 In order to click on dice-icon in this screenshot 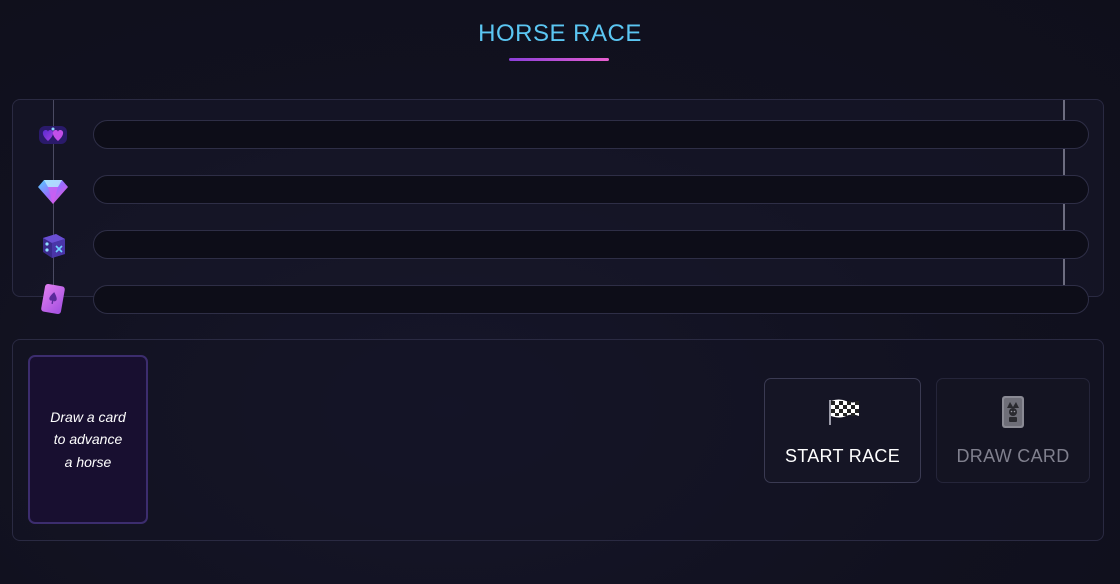, I will do `click(53, 245)`.